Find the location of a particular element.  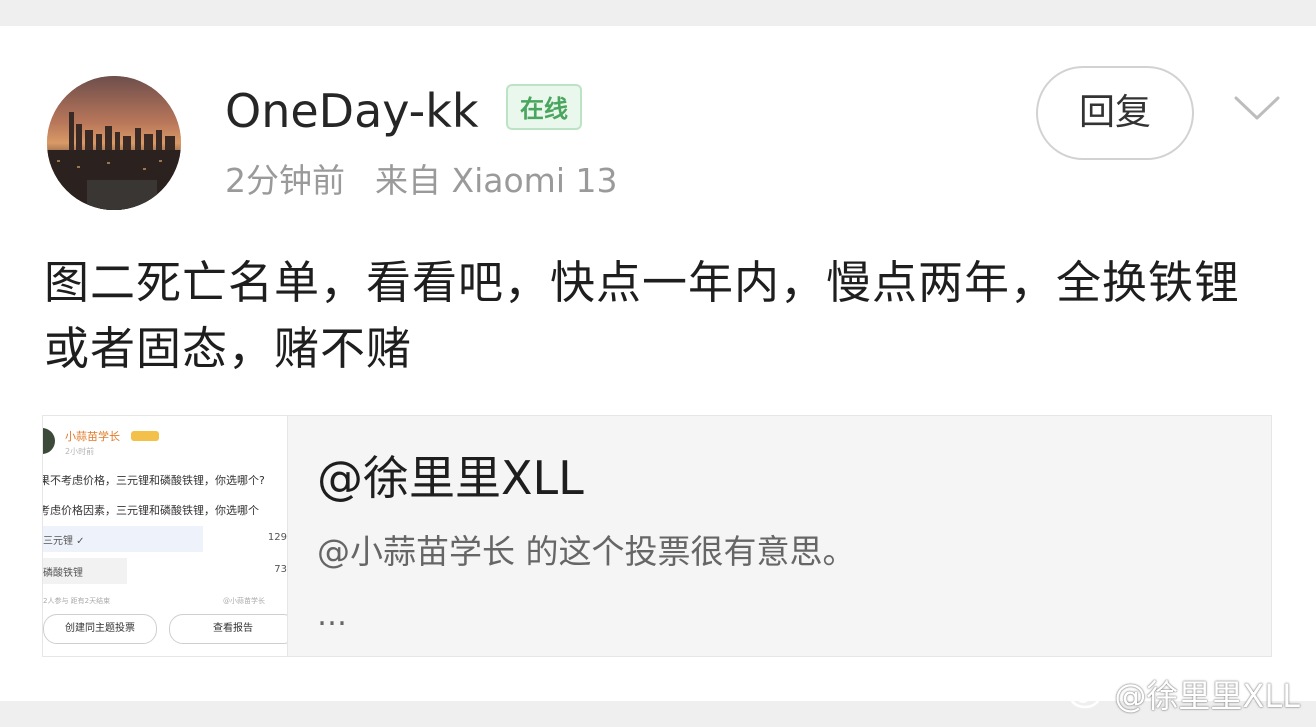

post-source: 来自 Xiaomi 13 is located at coordinates (496, 180).